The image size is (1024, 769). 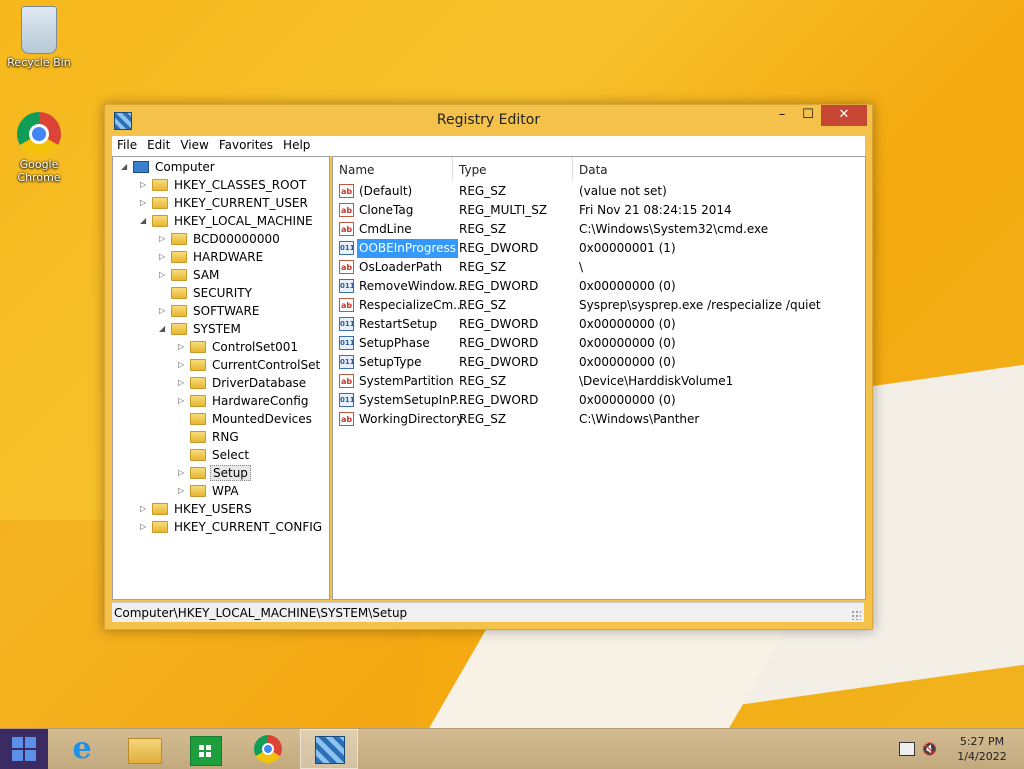 I want to click on chrome-icon, so click(x=268, y=749).